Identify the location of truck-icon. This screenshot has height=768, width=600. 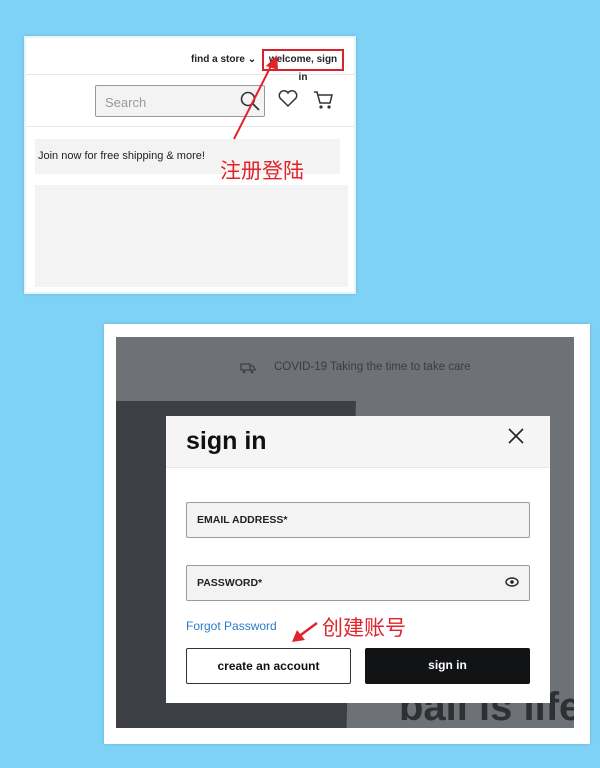
(248, 368).